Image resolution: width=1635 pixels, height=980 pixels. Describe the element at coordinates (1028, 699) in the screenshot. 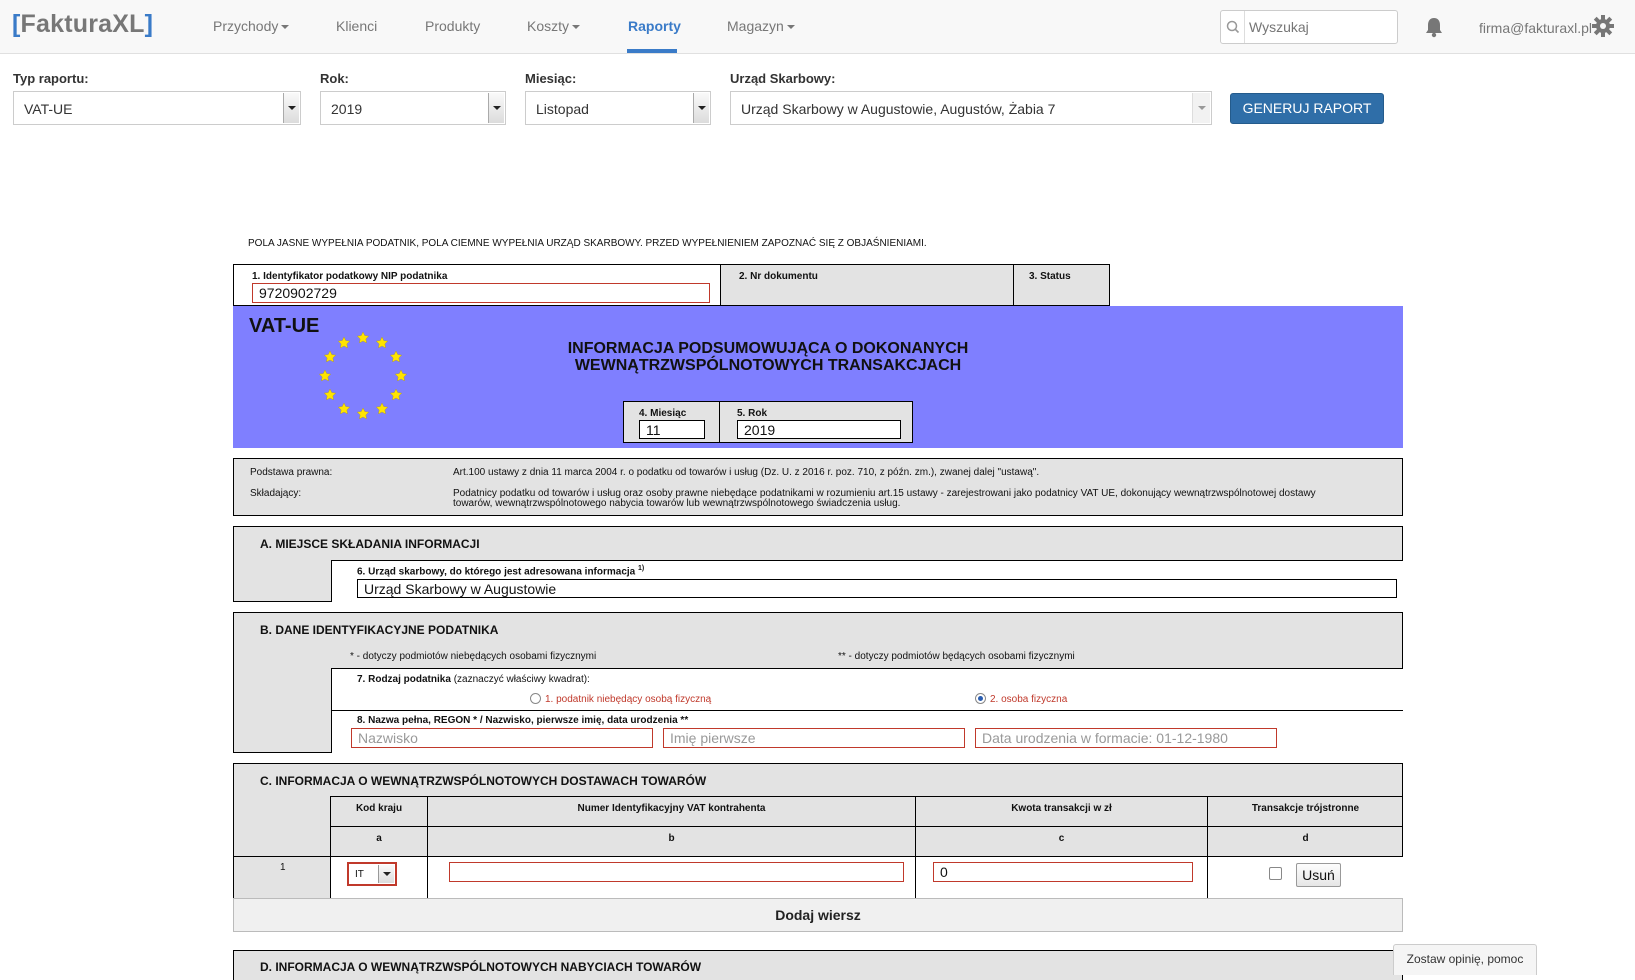

I see `taxpayer-option2-label: 2. osoba fizyczna` at that location.